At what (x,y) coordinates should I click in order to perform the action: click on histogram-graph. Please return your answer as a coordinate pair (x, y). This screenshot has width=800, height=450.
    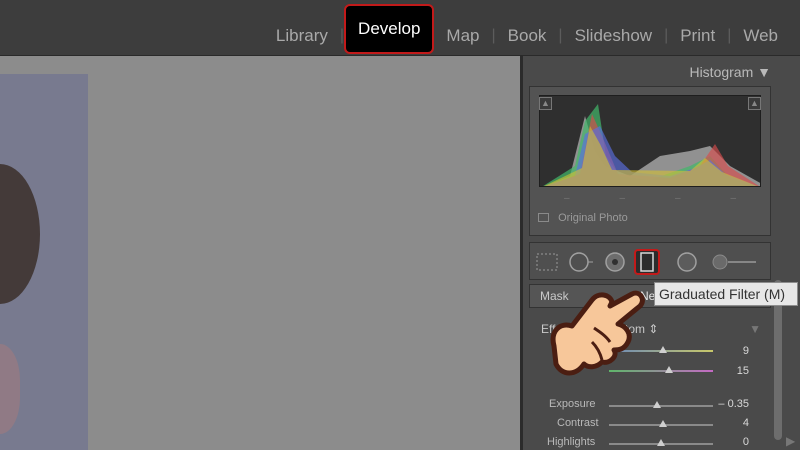
    Looking at the image, I should click on (650, 141).